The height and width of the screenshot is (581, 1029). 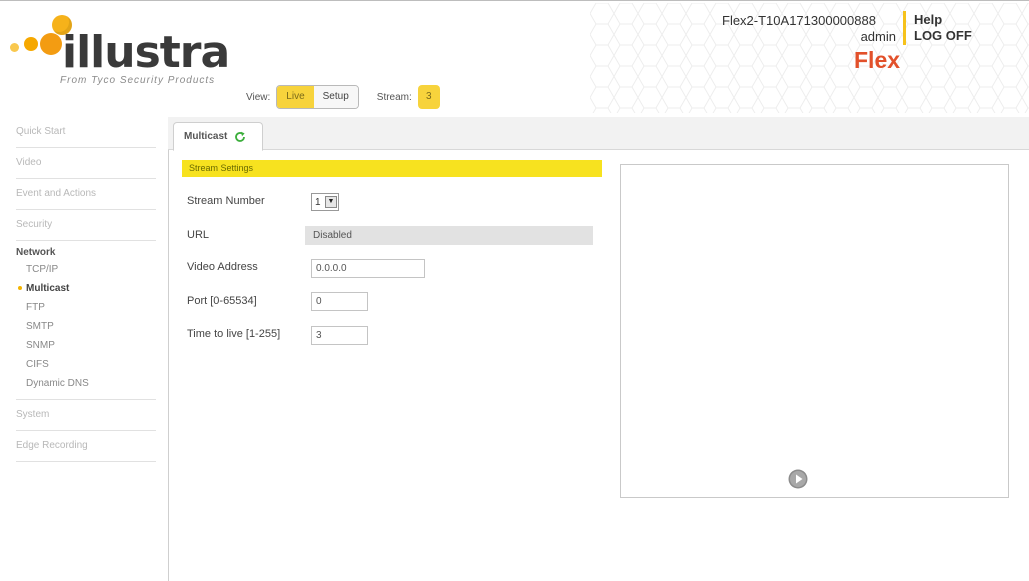 I want to click on url-field: Disabled, so click(x=449, y=235).